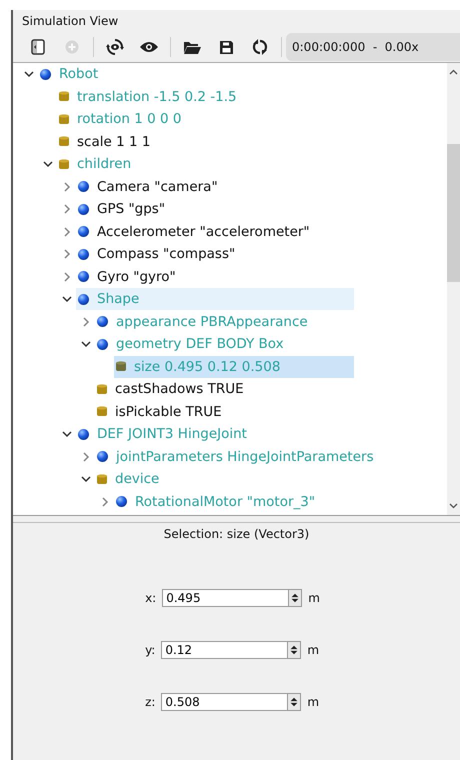 The height and width of the screenshot is (760, 460). I want to click on tree-item: children, so click(205, 164).